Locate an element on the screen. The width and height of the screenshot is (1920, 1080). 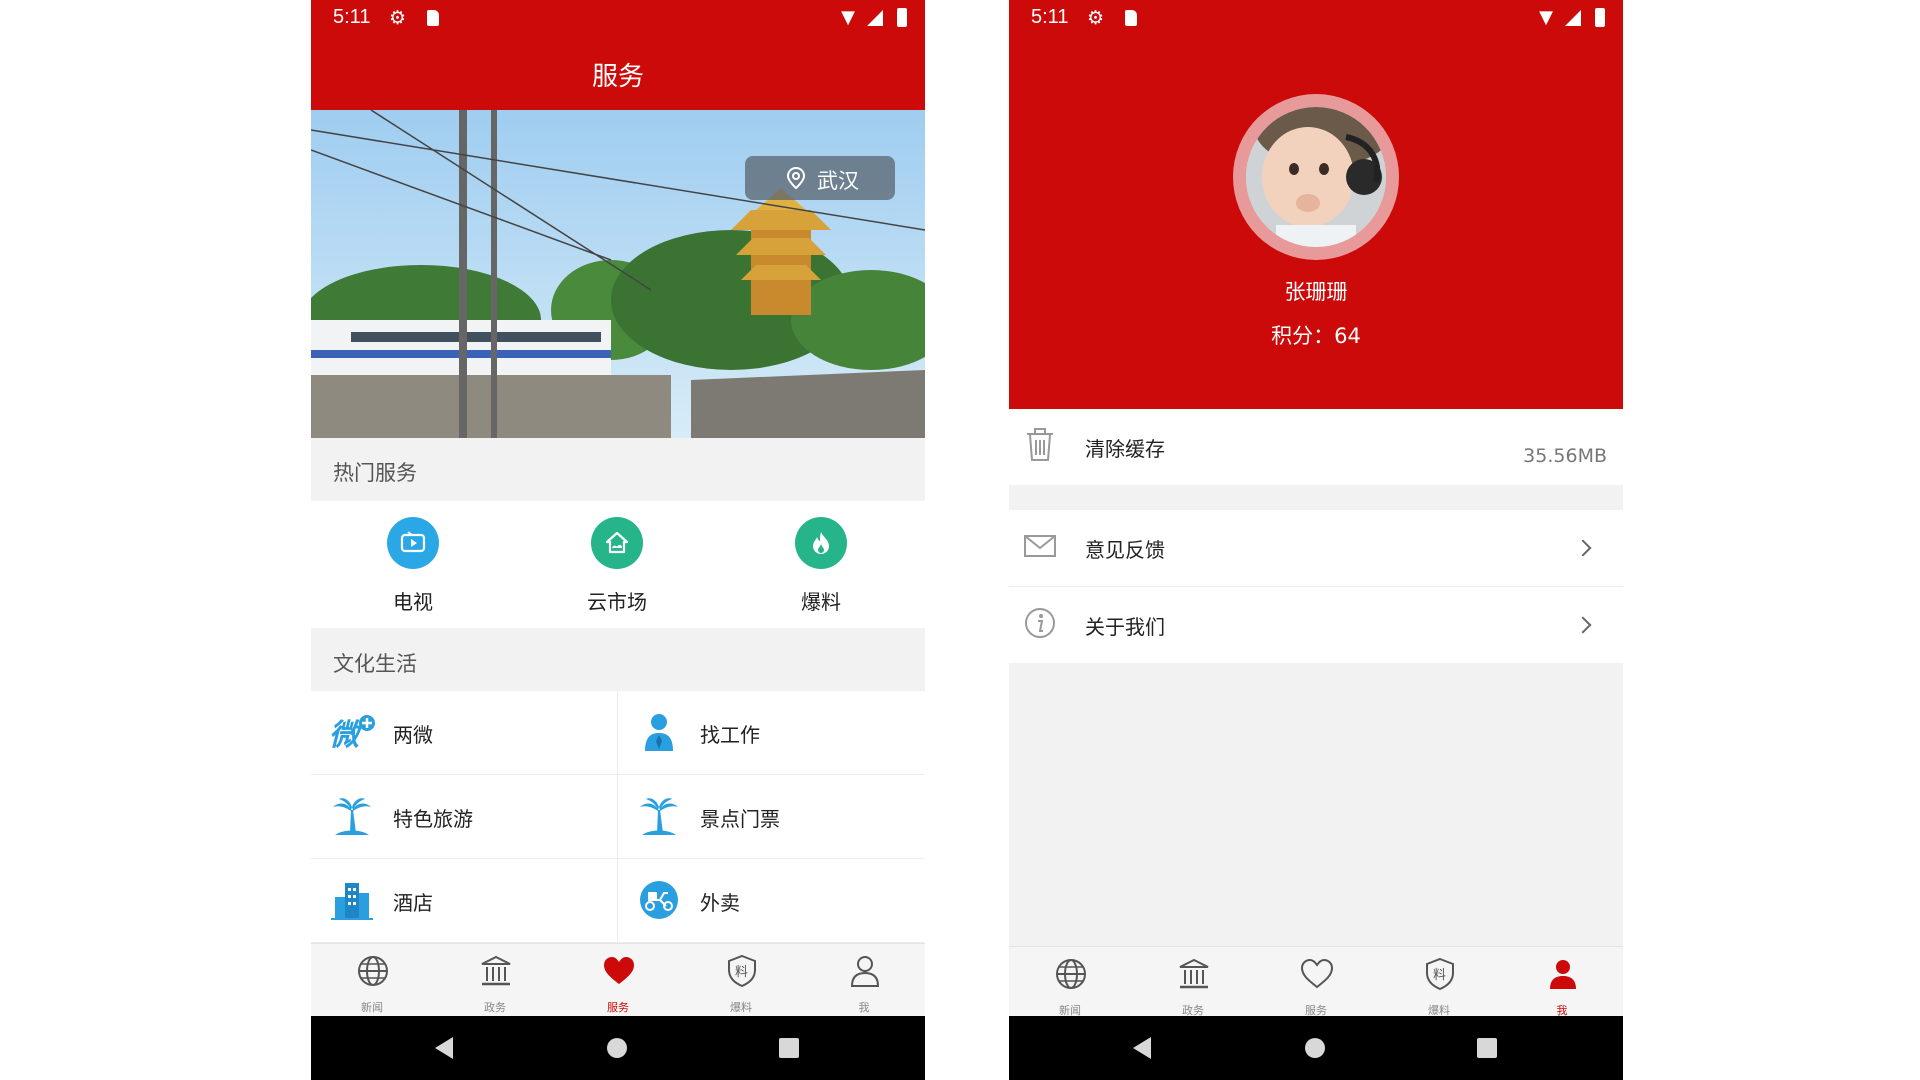
life-item-scenic-tickets: 景点门票 is located at coordinates (771, 817).